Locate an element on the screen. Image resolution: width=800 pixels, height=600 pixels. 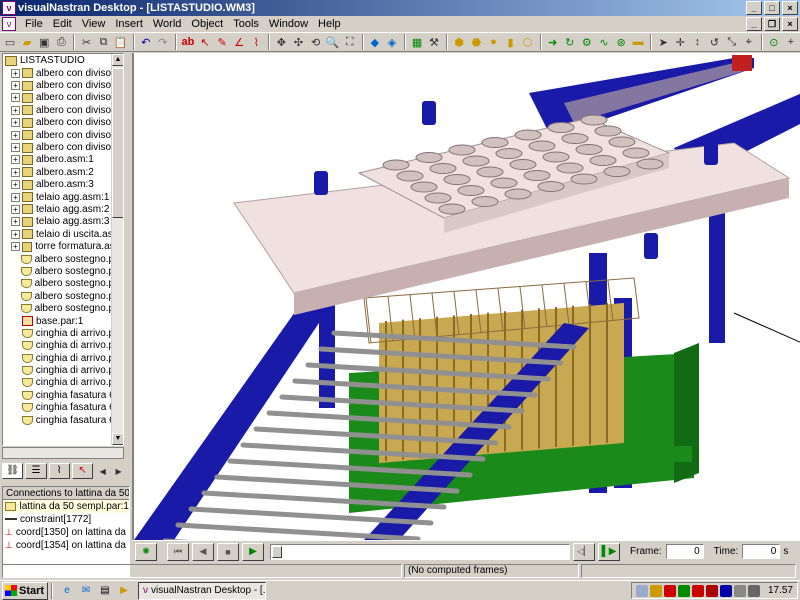
stop-icon: ■ is located at coordinates (228, 551).